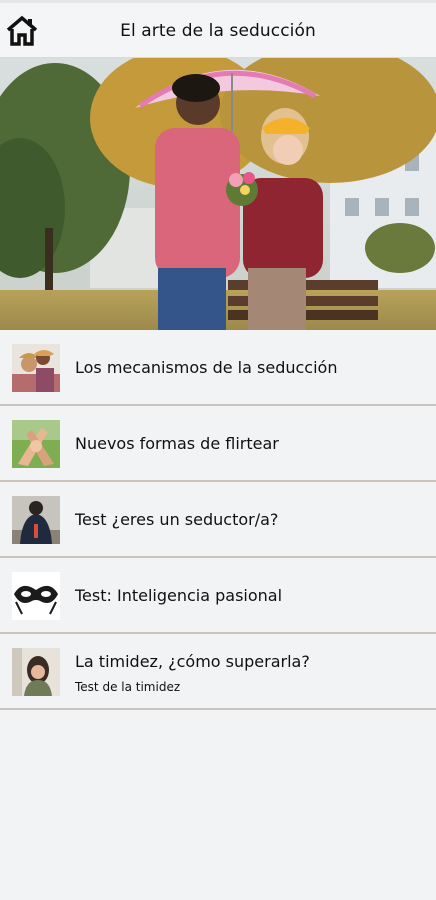 Image resolution: width=436 pixels, height=900 pixels. Describe the element at coordinates (22, 31) in the screenshot. I see `home-icon` at that location.